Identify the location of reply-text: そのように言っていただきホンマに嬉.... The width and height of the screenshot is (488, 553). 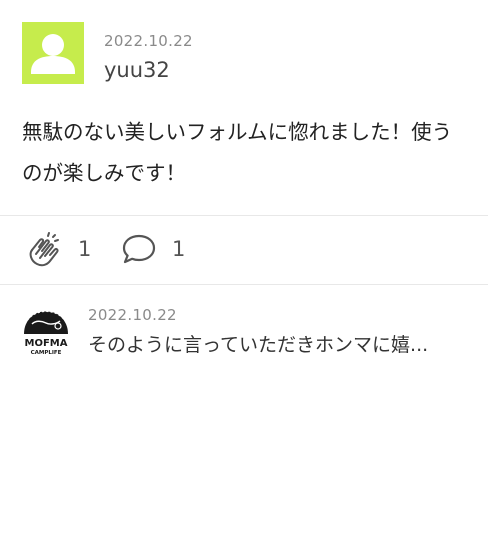
(277, 343).